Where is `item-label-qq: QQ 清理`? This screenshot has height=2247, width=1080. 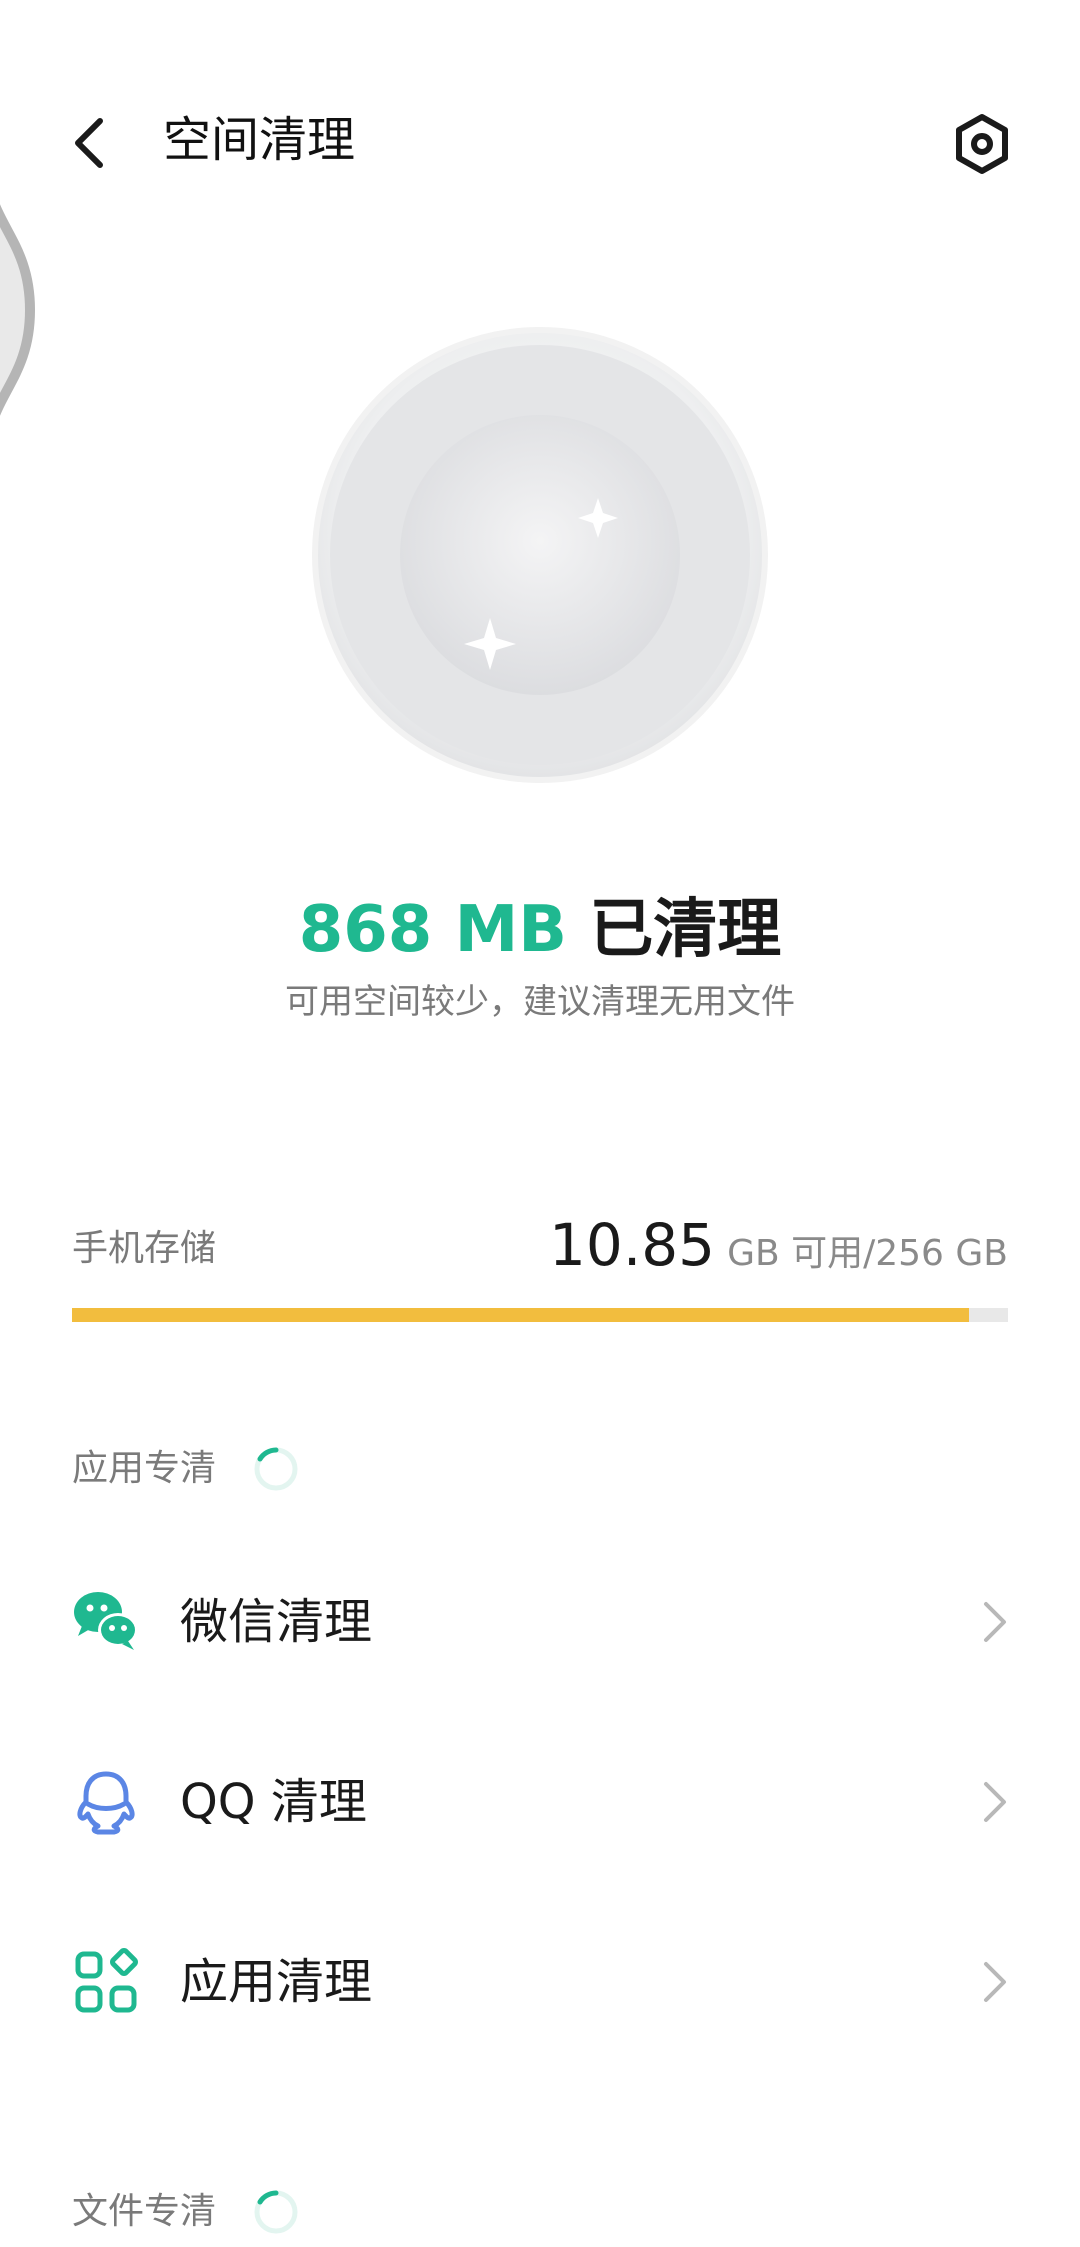 item-label-qq: QQ 清理 is located at coordinates (273, 1802).